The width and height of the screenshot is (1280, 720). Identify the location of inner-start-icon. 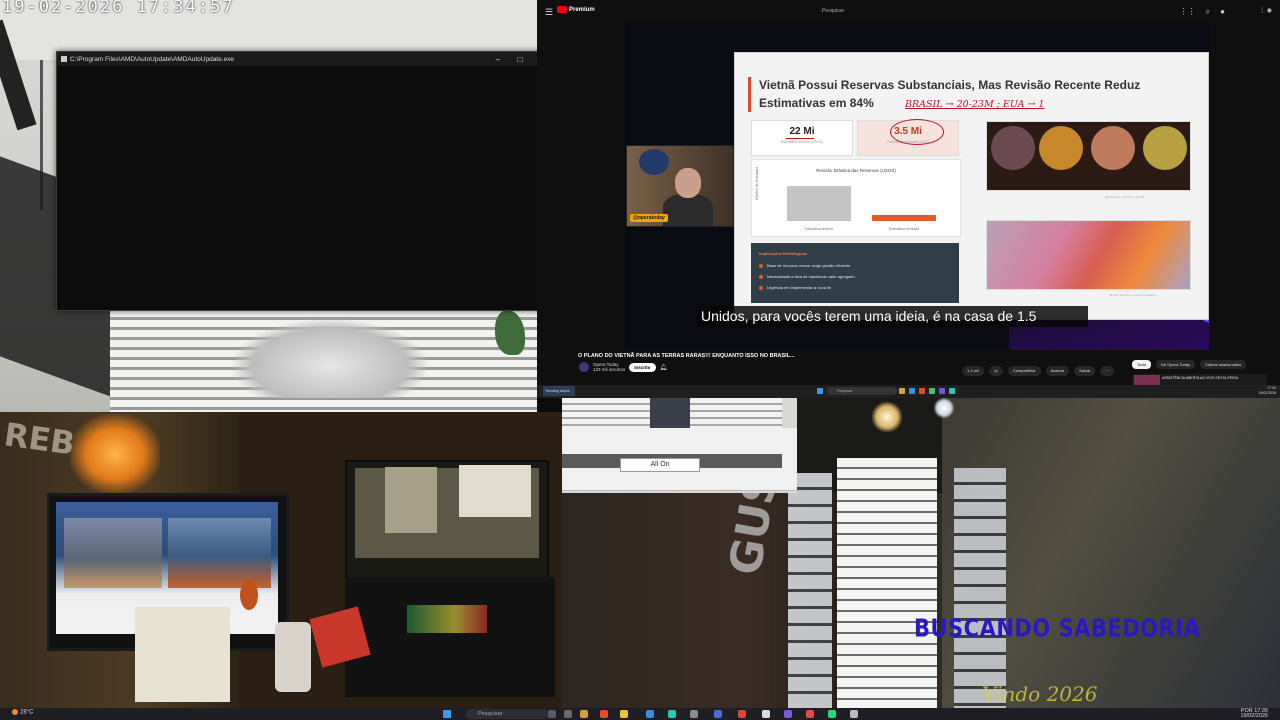
(820, 391).